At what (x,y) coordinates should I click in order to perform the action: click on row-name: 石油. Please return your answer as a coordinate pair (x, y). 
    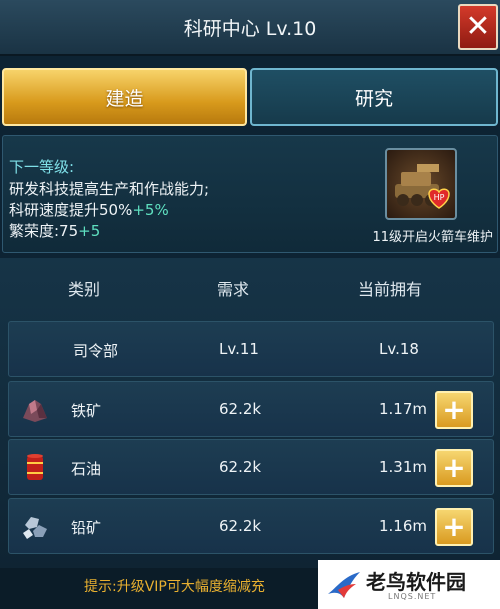
    Looking at the image, I should click on (86, 469).